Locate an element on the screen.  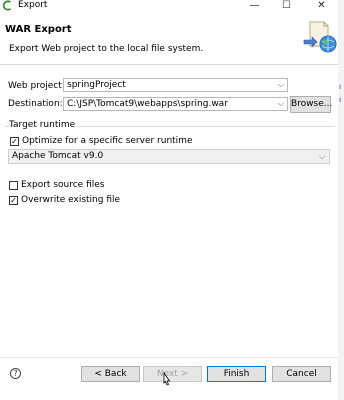
finish-button: Finish is located at coordinates (236, 374).